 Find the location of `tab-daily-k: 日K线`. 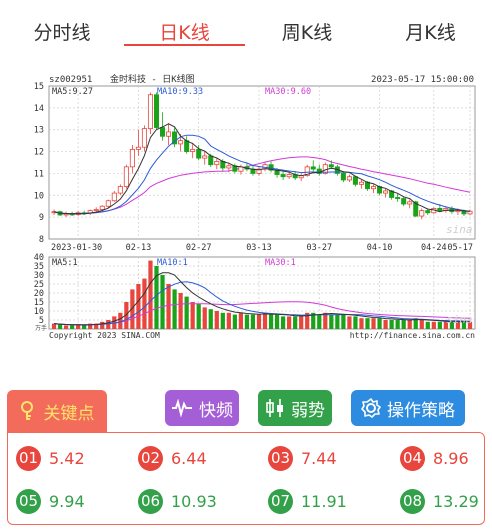

tab-daily-k: 日K线 is located at coordinates (184, 25).